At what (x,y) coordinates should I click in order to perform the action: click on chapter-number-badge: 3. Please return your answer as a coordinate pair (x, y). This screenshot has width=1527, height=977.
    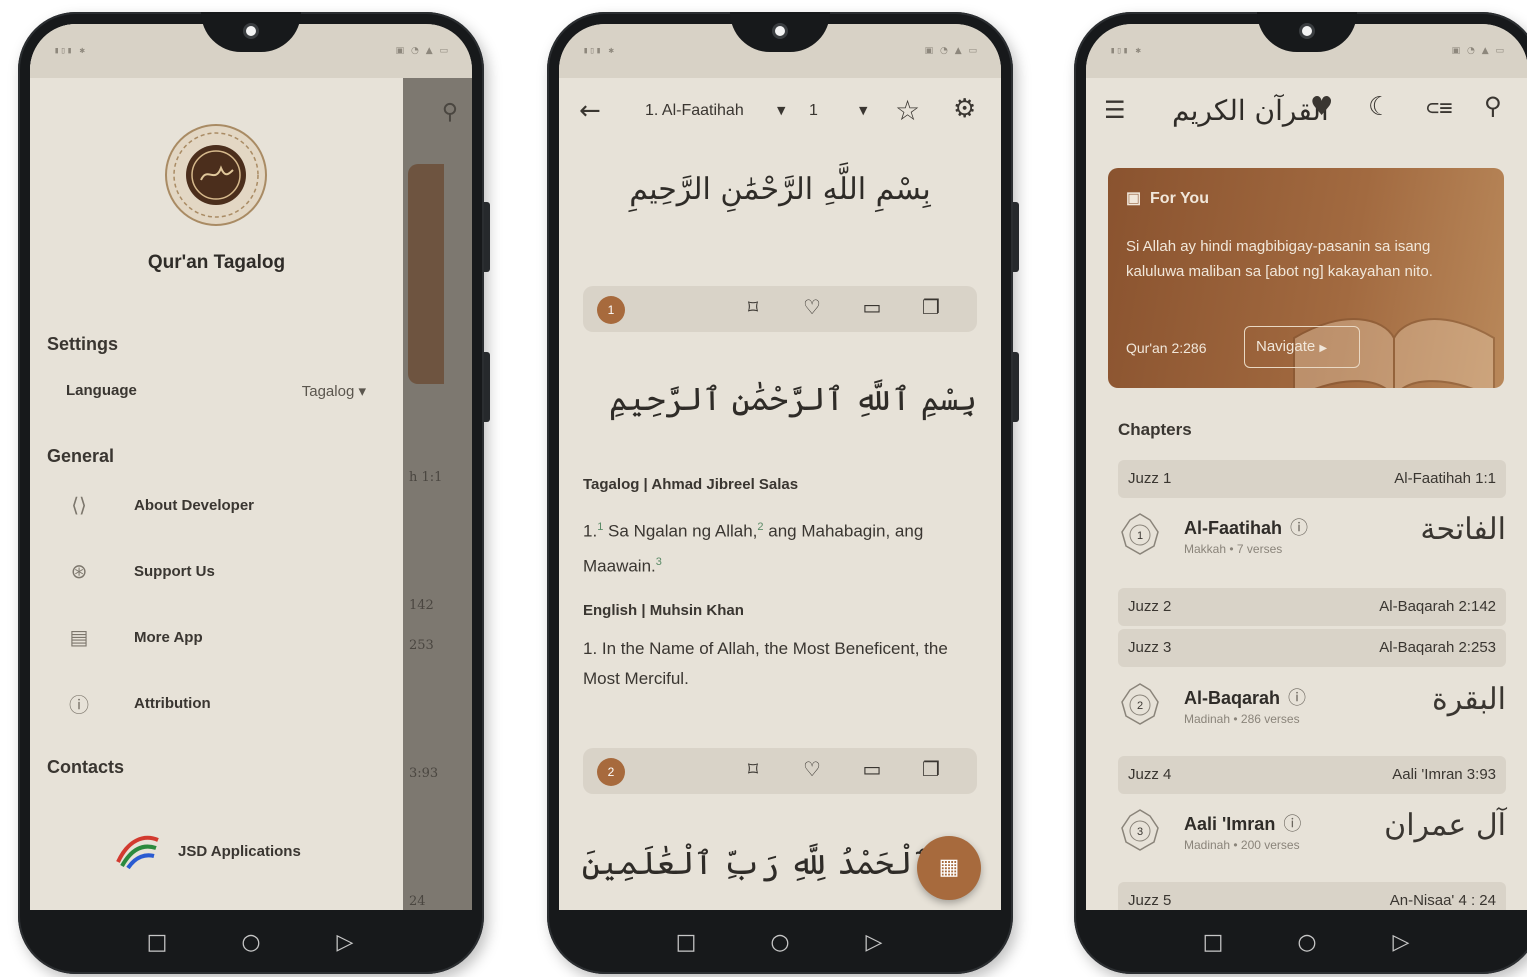
    Looking at the image, I should click on (1140, 830).